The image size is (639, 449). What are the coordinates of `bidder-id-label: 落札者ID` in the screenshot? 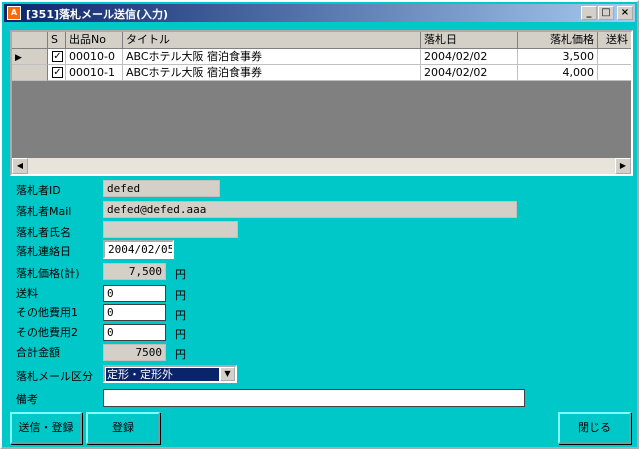 It's located at (38, 190).